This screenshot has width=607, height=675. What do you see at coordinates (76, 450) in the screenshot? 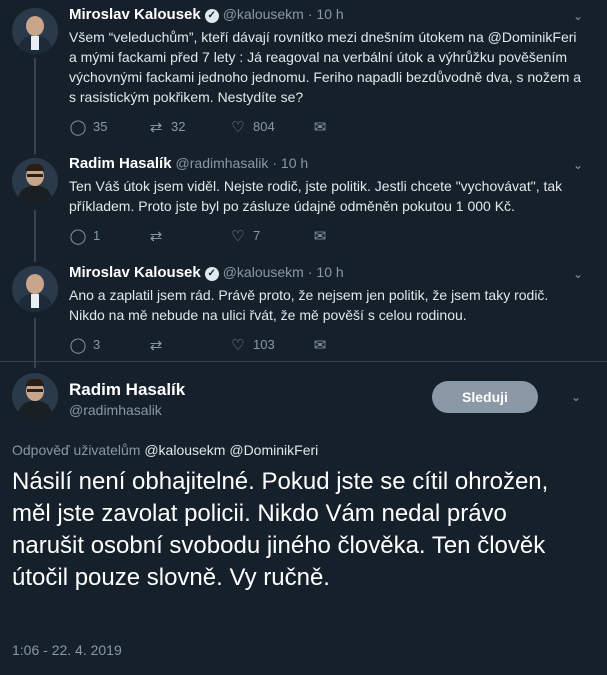
I see `reply-prefix: Odpověď uživatelům` at bounding box center [76, 450].